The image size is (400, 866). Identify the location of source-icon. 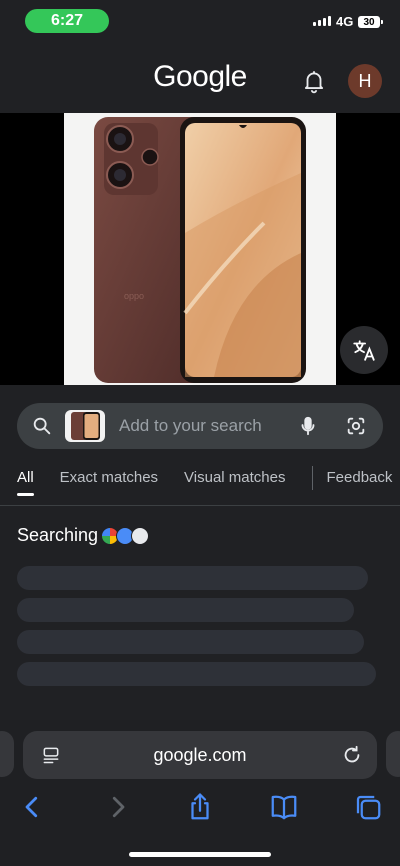
(140, 535).